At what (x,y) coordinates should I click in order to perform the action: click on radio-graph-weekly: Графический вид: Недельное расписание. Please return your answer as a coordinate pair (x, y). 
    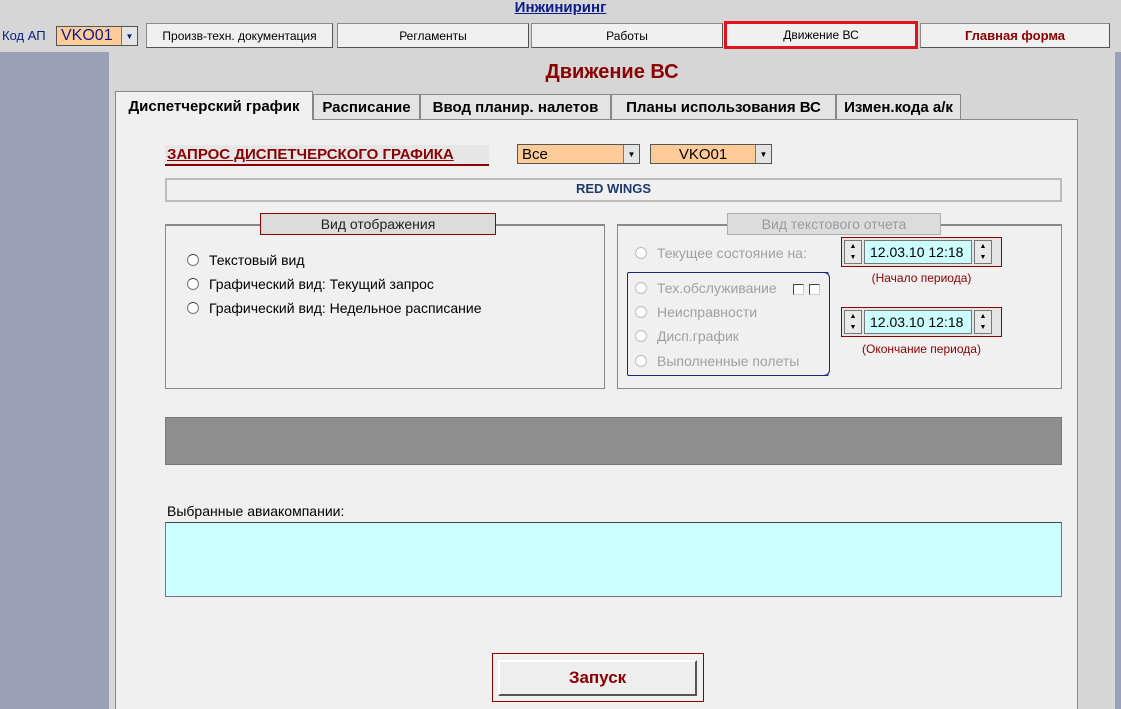
    Looking at the image, I should click on (334, 308).